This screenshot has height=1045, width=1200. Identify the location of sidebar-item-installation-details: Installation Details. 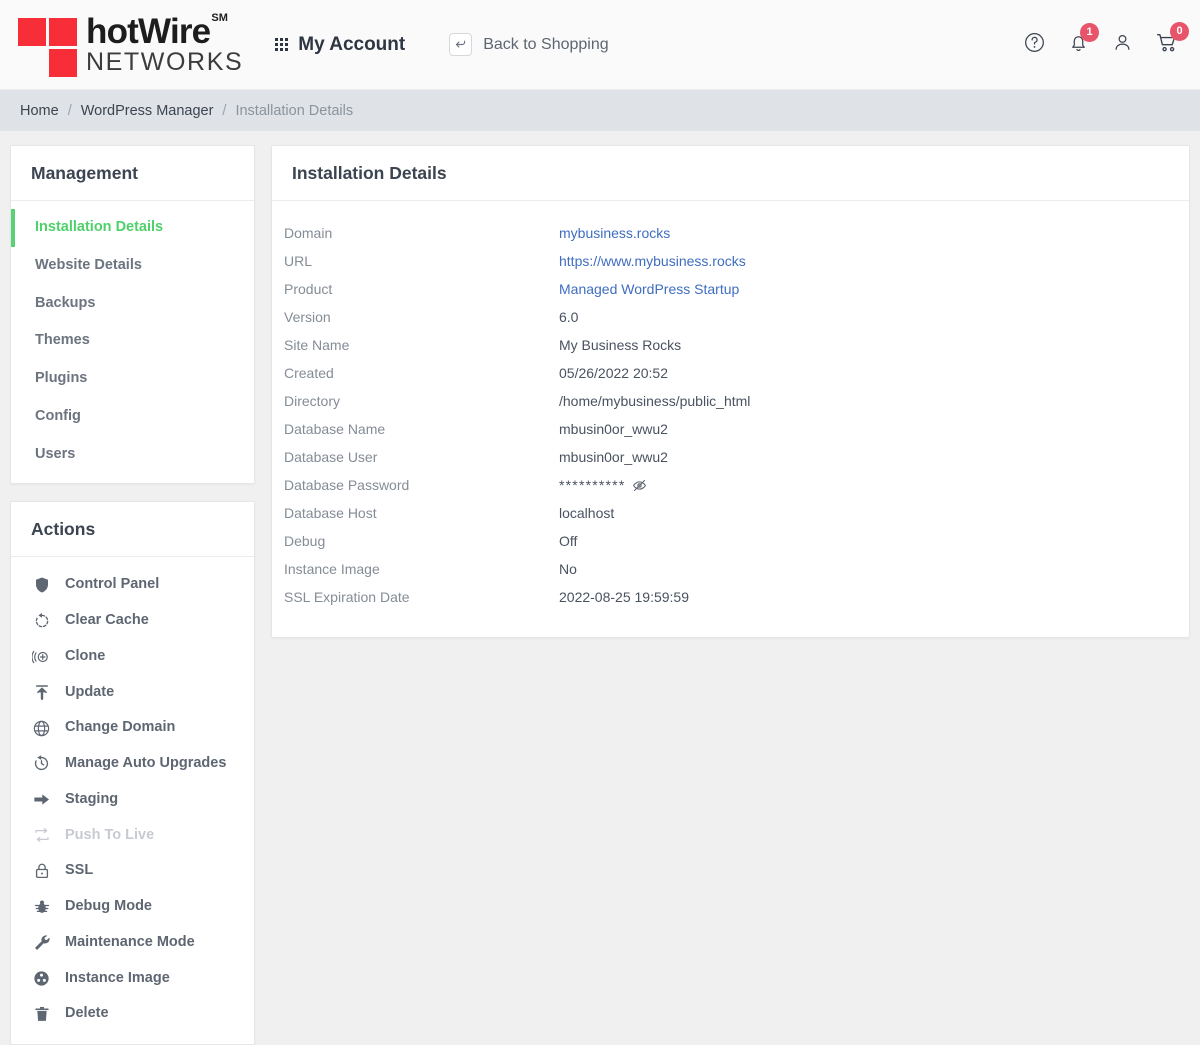
(132, 228).